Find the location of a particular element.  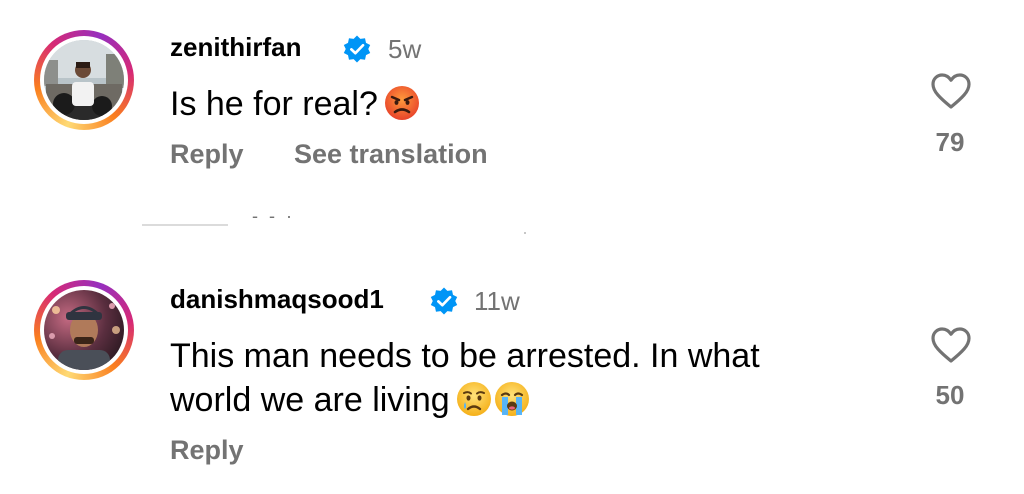

heart-outline-icon is located at coordinates (951, 345).